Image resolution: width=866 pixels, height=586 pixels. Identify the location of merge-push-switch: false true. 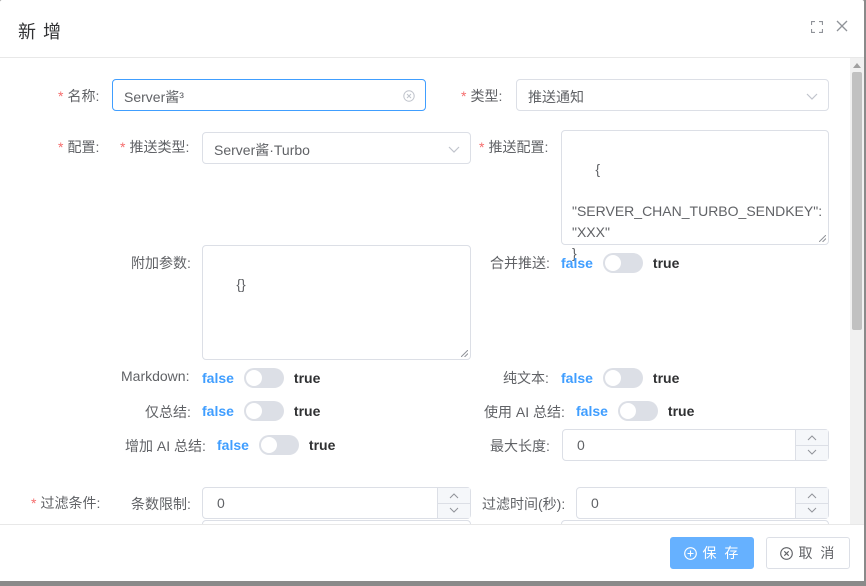
(620, 263).